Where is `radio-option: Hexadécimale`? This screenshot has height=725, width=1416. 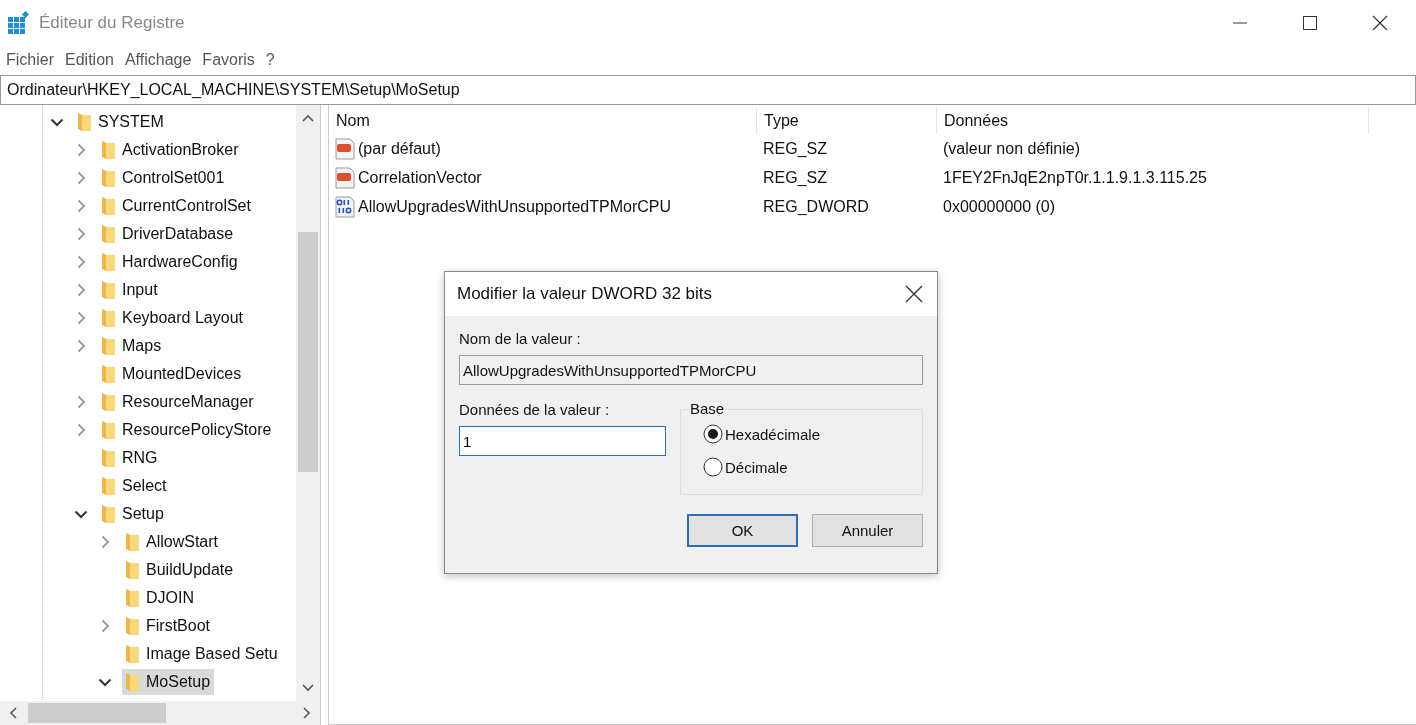
radio-option: Hexadécimale is located at coordinates (762, 434).